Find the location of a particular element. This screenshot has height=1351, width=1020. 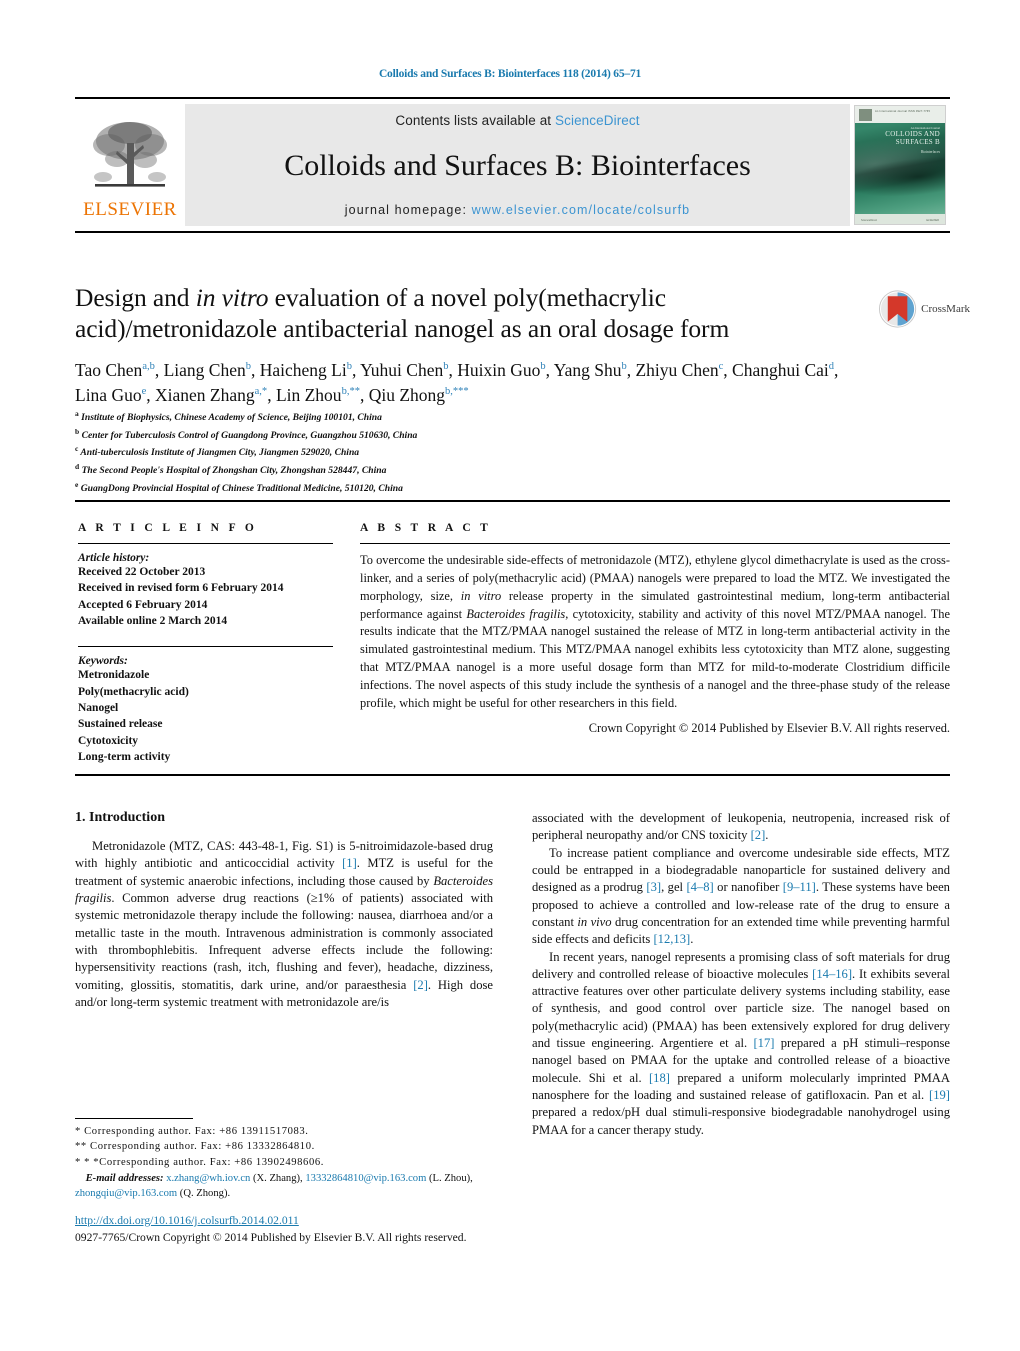

author-affiliation-marker: e is located at coordinates (144, 392).